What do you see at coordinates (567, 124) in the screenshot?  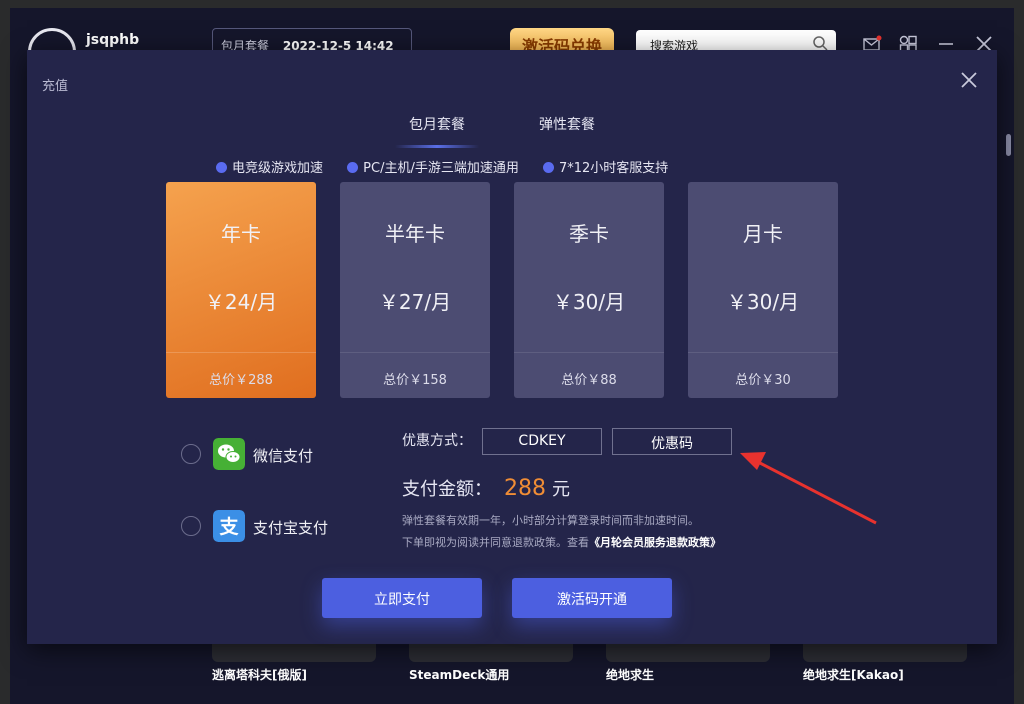 I see `tab-flexible-plan: 弹性套餐` at bounding box center [567, 124].